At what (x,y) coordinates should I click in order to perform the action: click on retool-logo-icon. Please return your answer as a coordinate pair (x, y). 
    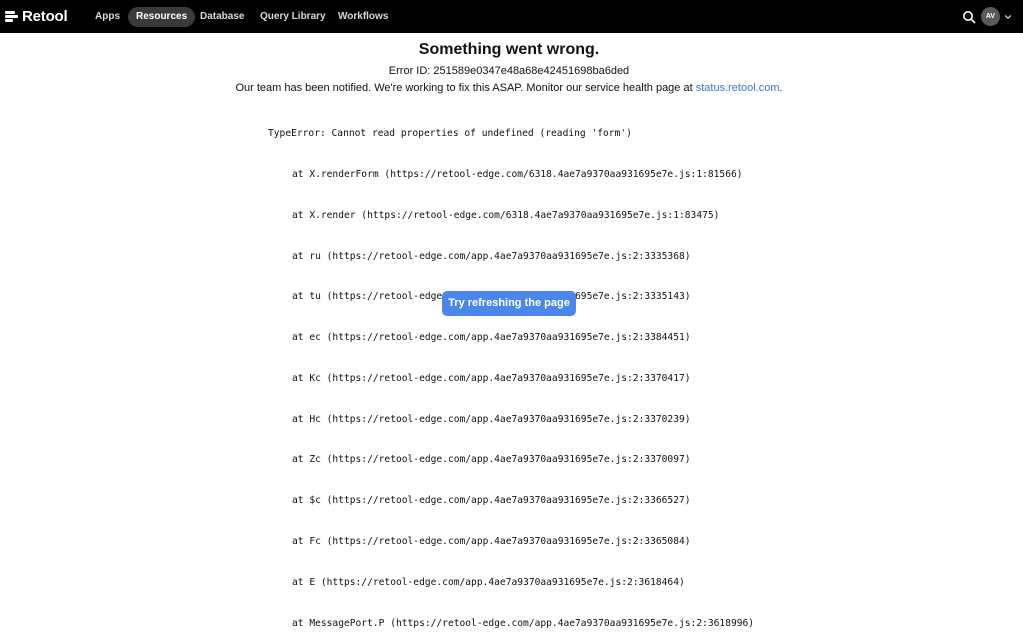
    Looking at the image, I should click on (11, 16).